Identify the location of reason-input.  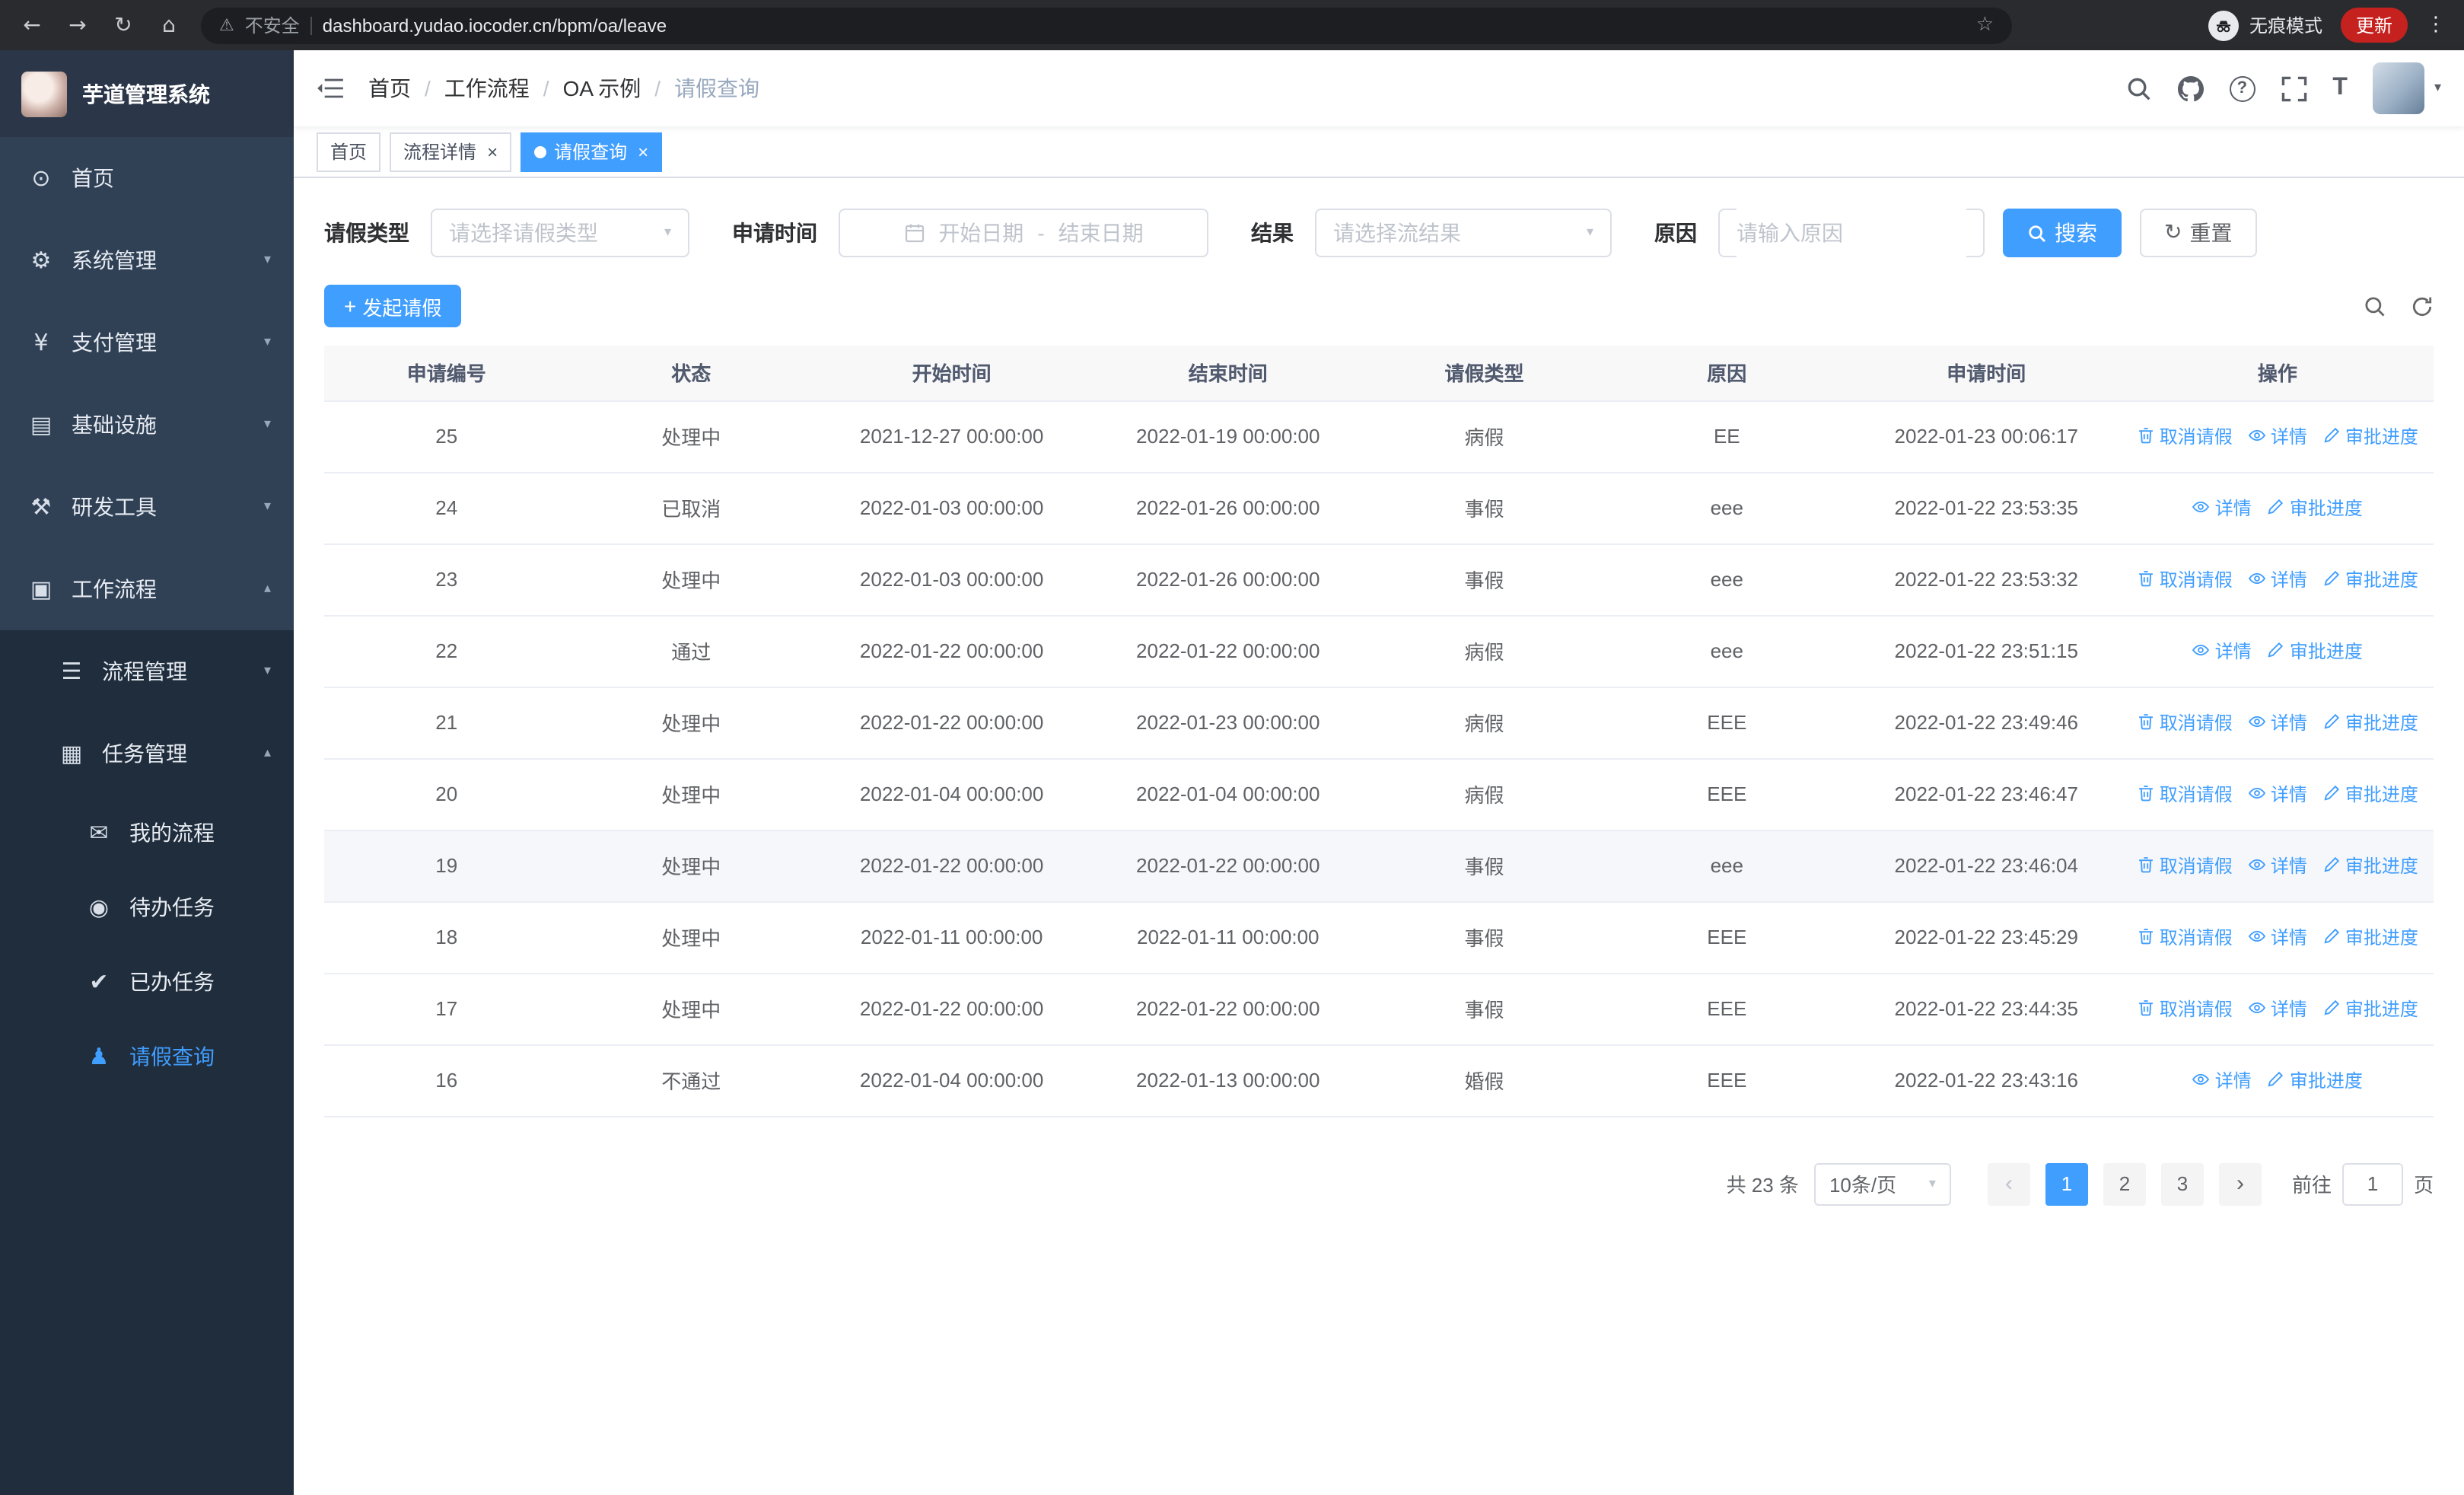
(1851, 233).